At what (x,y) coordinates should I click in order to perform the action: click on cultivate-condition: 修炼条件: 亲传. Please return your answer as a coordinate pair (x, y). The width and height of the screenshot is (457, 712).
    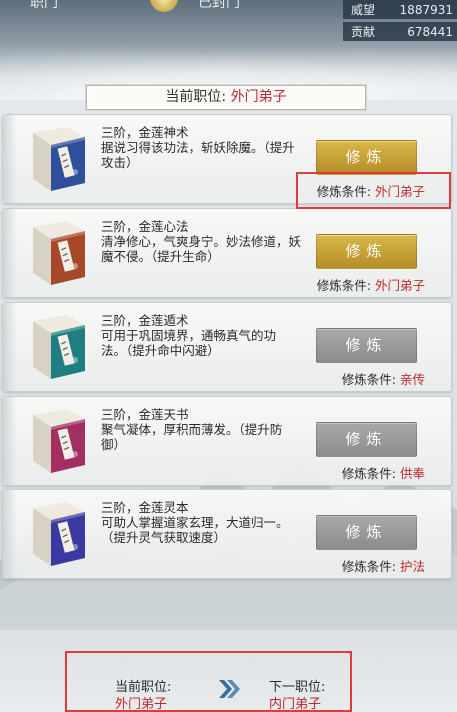
    Looking at the image, I should click on (383, 378).